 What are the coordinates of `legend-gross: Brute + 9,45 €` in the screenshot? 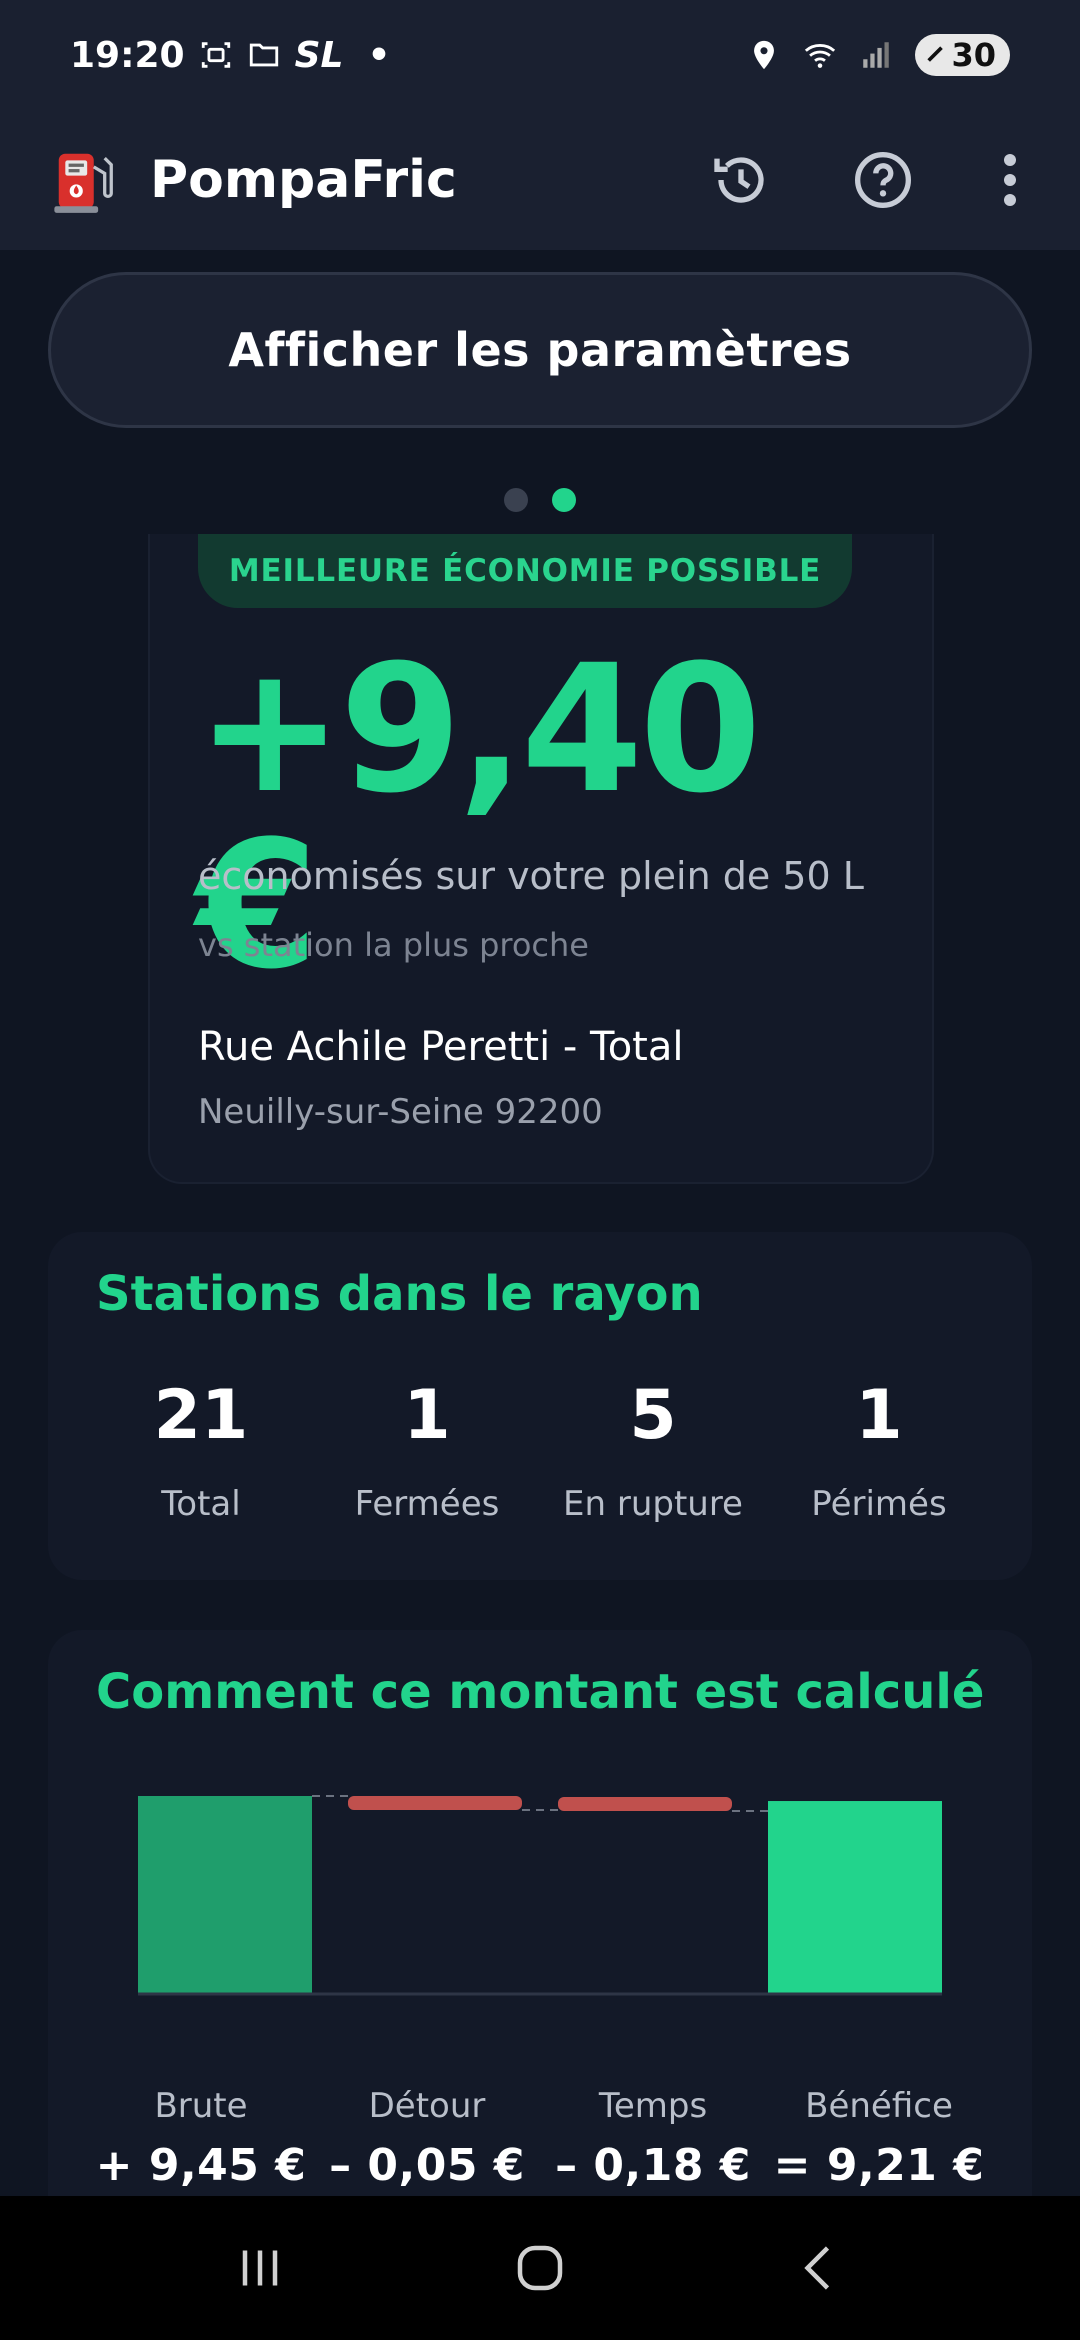 It's located at (201, 2138).